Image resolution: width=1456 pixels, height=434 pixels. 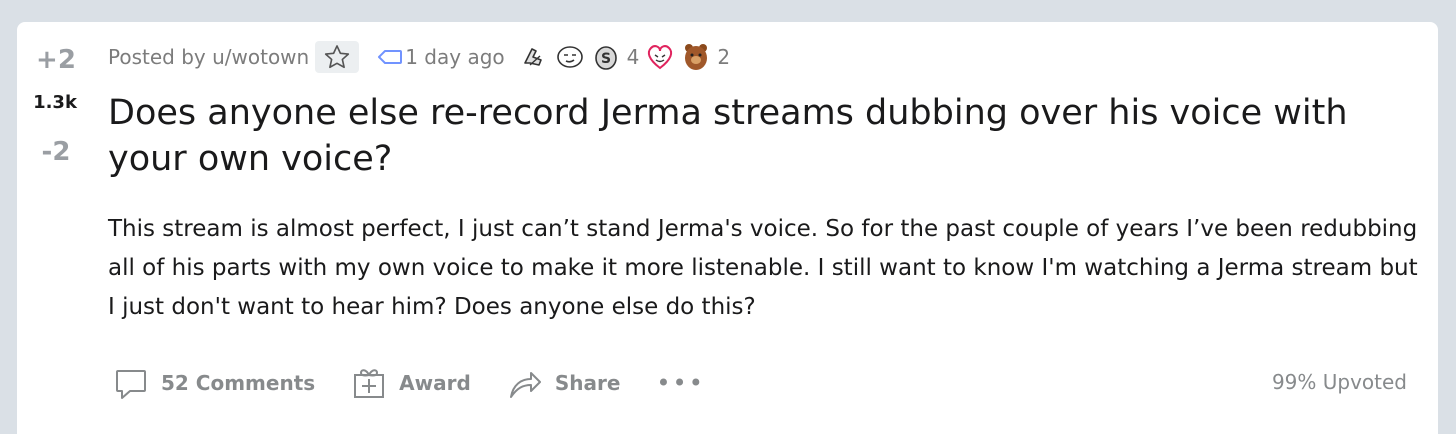 What do you see at coordinates (435, 383) in the screenshot?
I see `award-label: Award` at bounding box center [435, 383].